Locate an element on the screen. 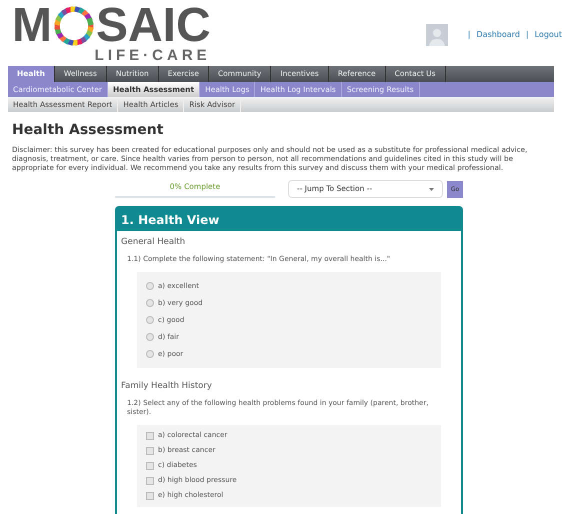  logo-text: SAIC is located at coordinates (153, 26).